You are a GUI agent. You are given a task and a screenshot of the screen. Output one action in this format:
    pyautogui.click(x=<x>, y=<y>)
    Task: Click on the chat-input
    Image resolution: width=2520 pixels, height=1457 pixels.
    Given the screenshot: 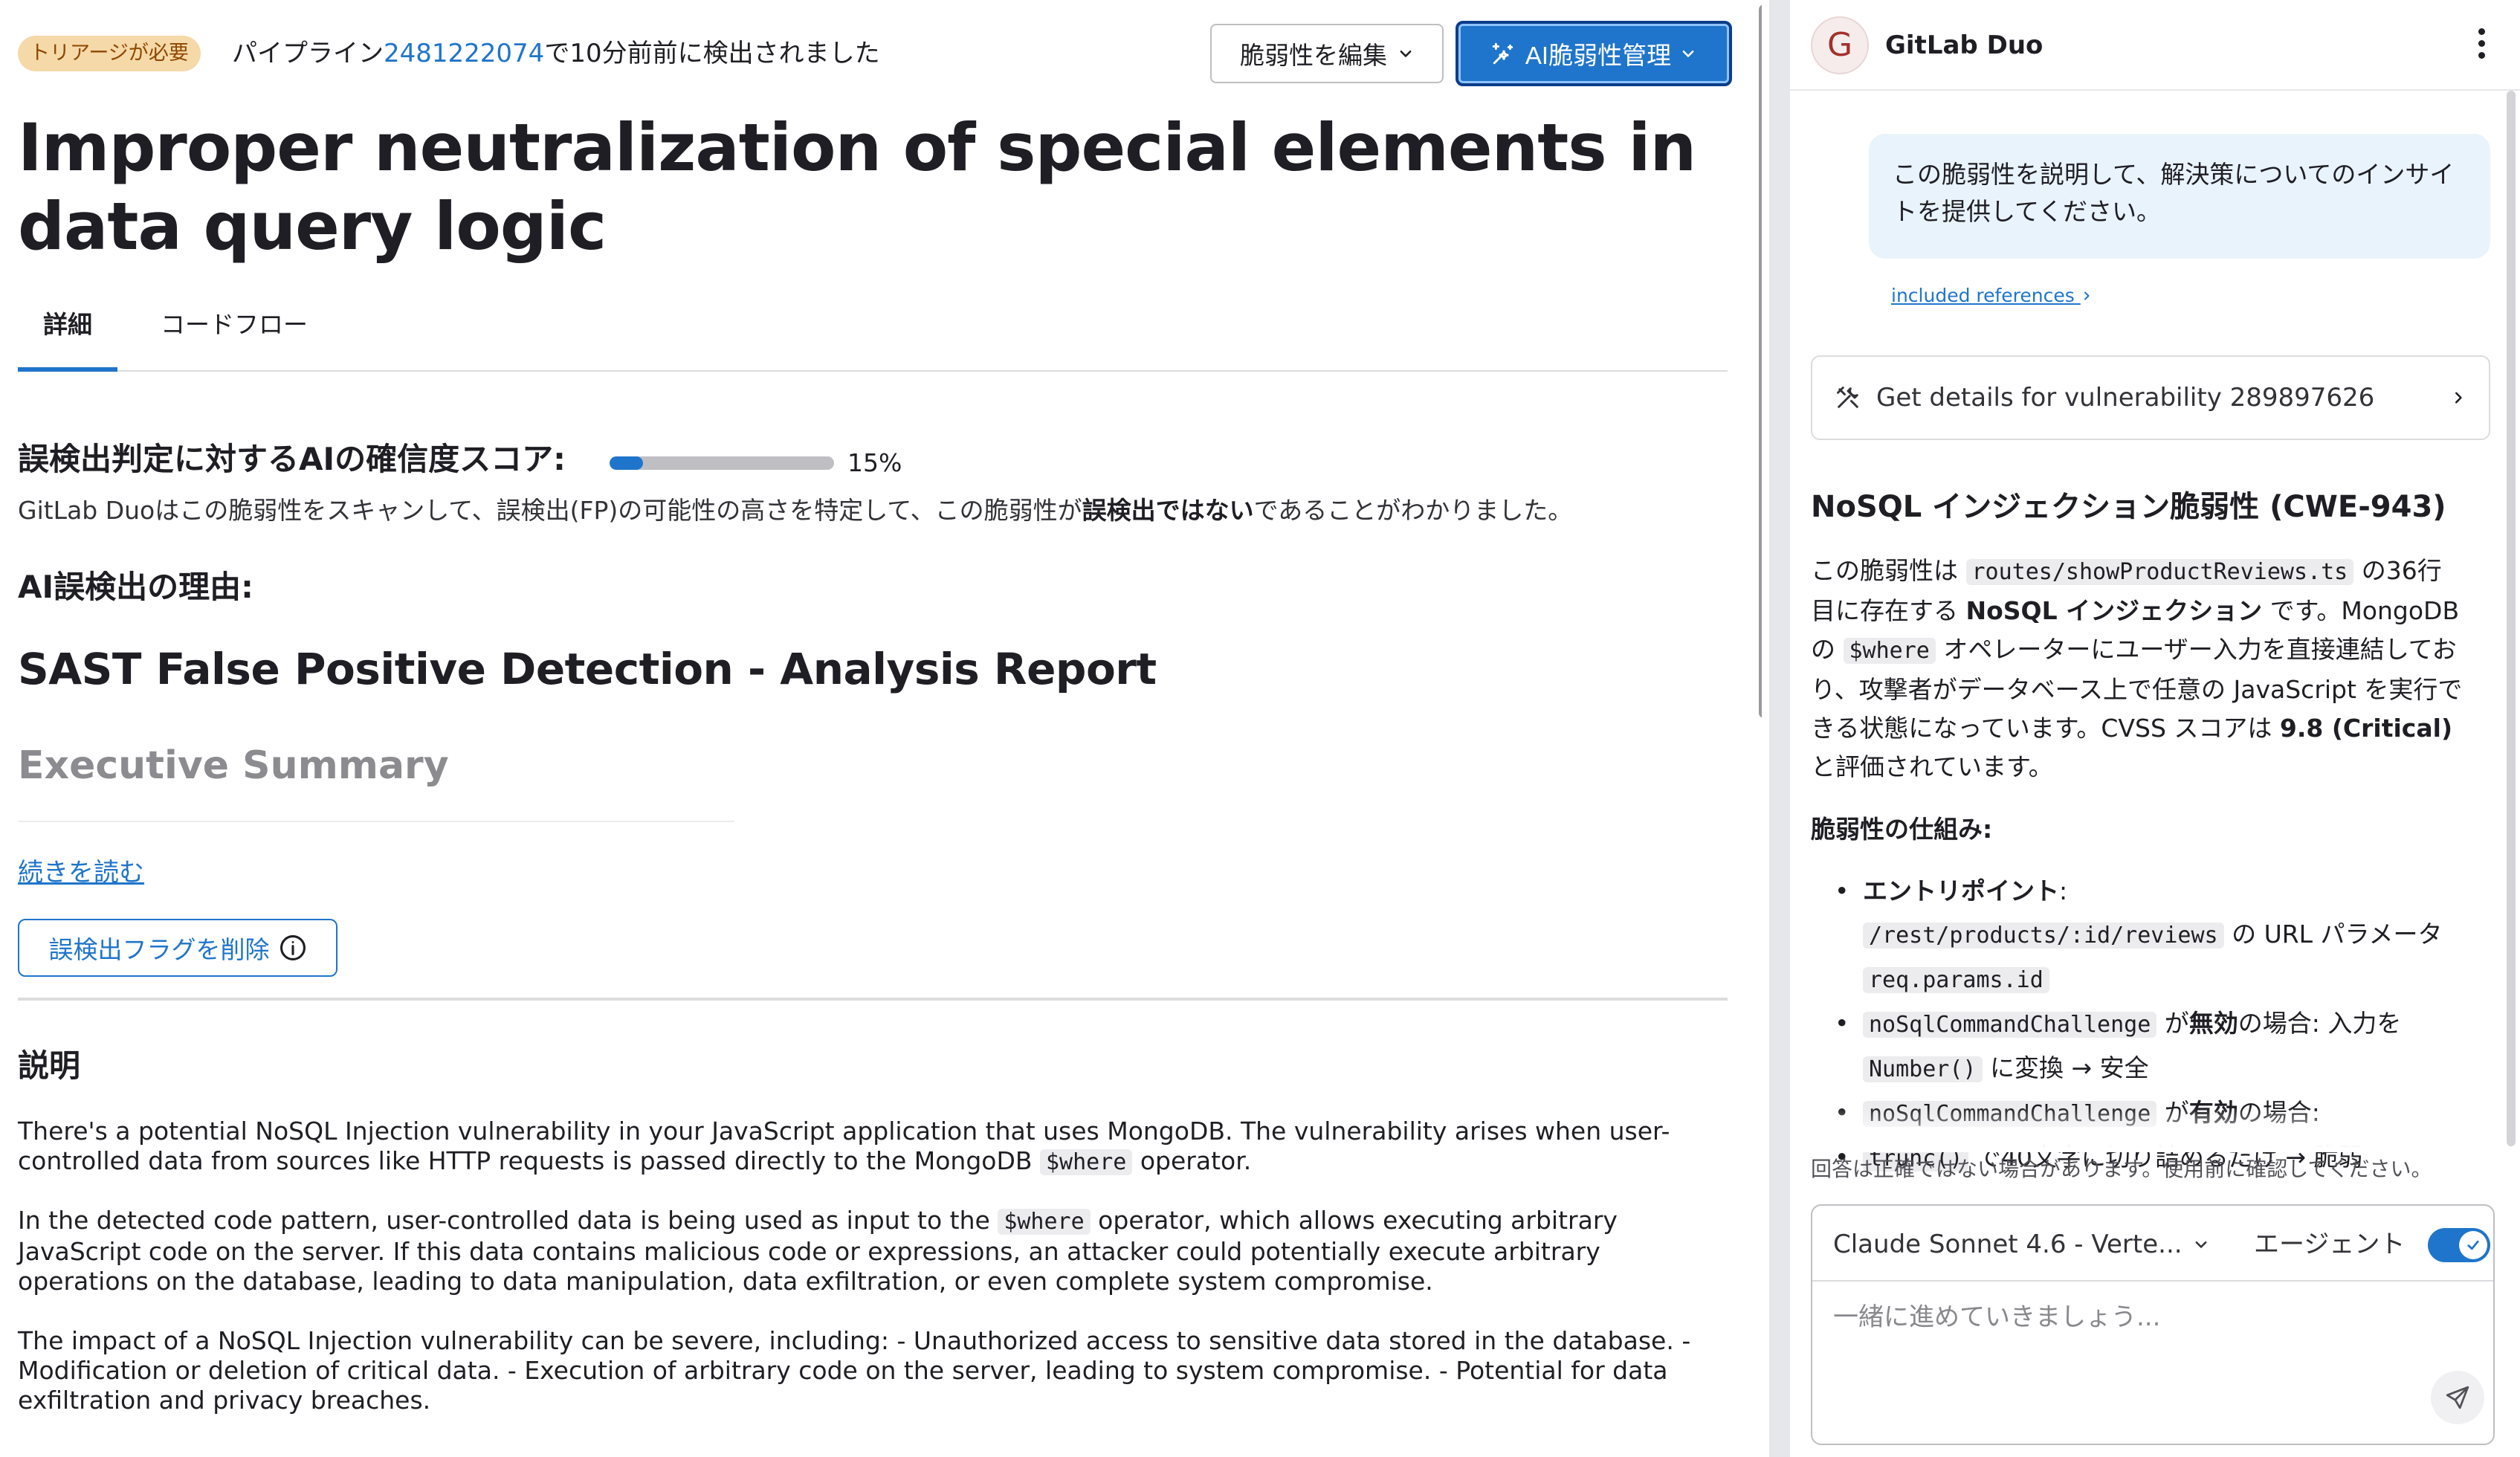 What is the action you would take?
    pyautogui.click(x=2153, y=1339)
    